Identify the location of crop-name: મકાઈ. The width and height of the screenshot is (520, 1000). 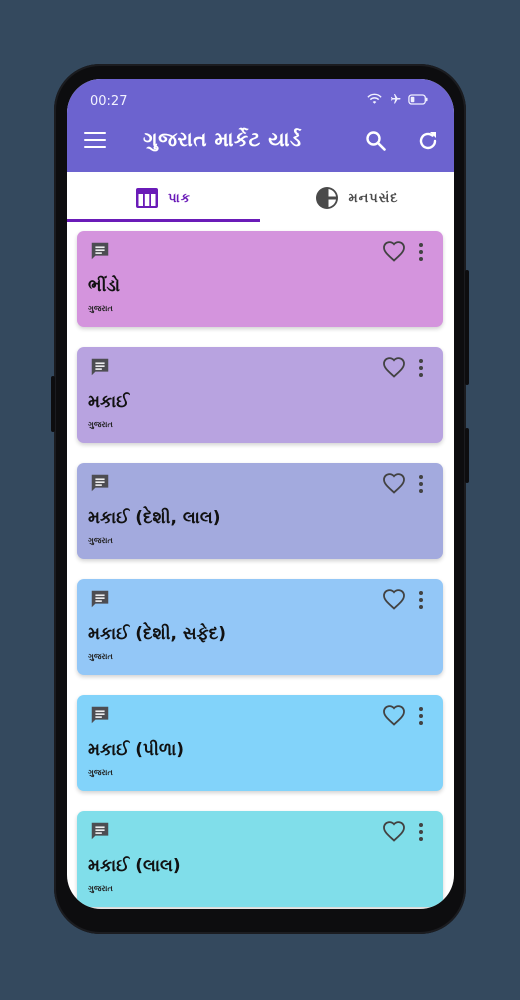
(109, 402).